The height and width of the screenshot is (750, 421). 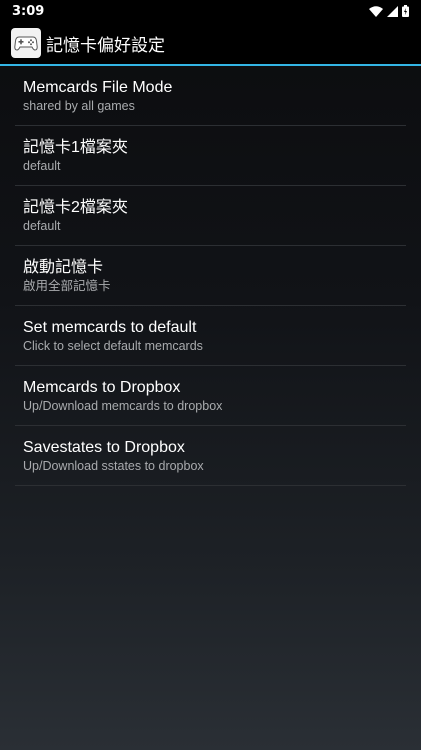 What do you see at coordinates (113, 465) in the screenshot?
I see `pref-summary: Up/Download sstates to dropbox` at bounding box center [113, 465].